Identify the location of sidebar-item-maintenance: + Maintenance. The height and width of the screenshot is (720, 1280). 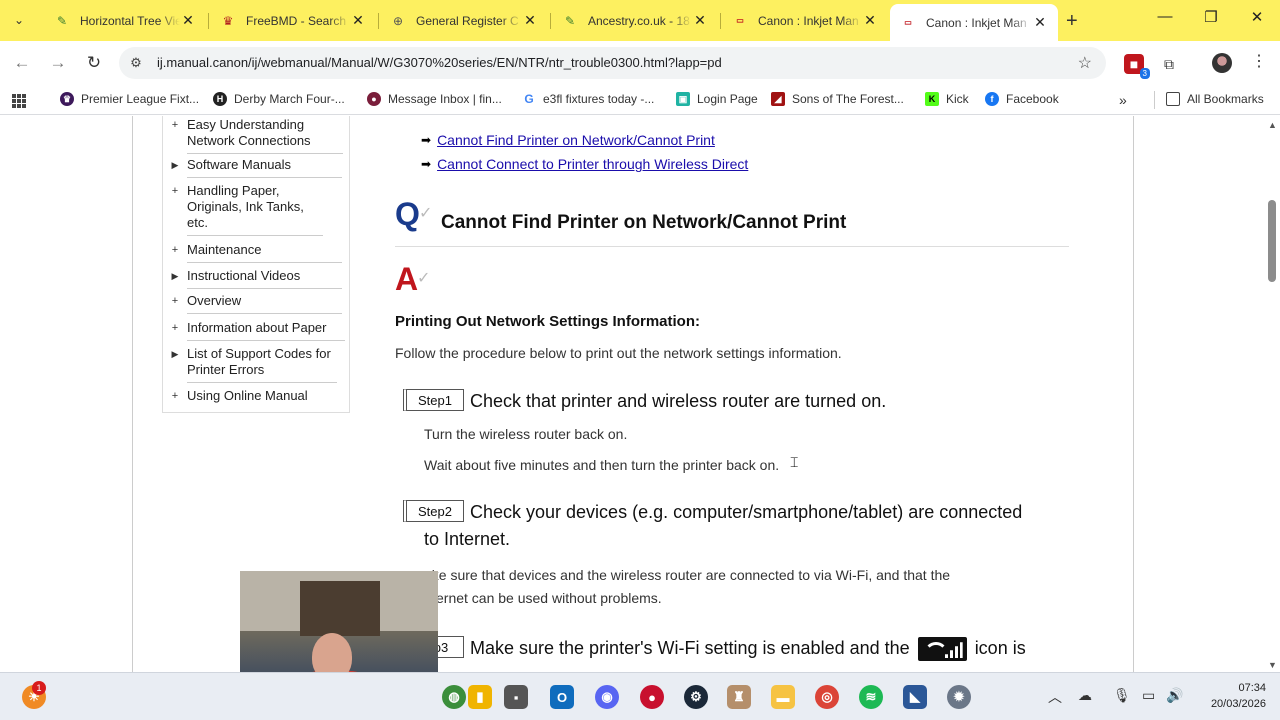
(252, 252).